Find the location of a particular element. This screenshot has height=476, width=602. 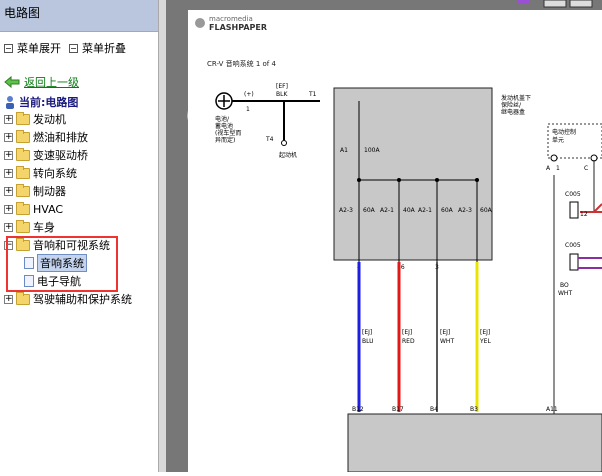

doc-header: CR-V 音响系统 1 of 4 is located at coordinates (241, 63).